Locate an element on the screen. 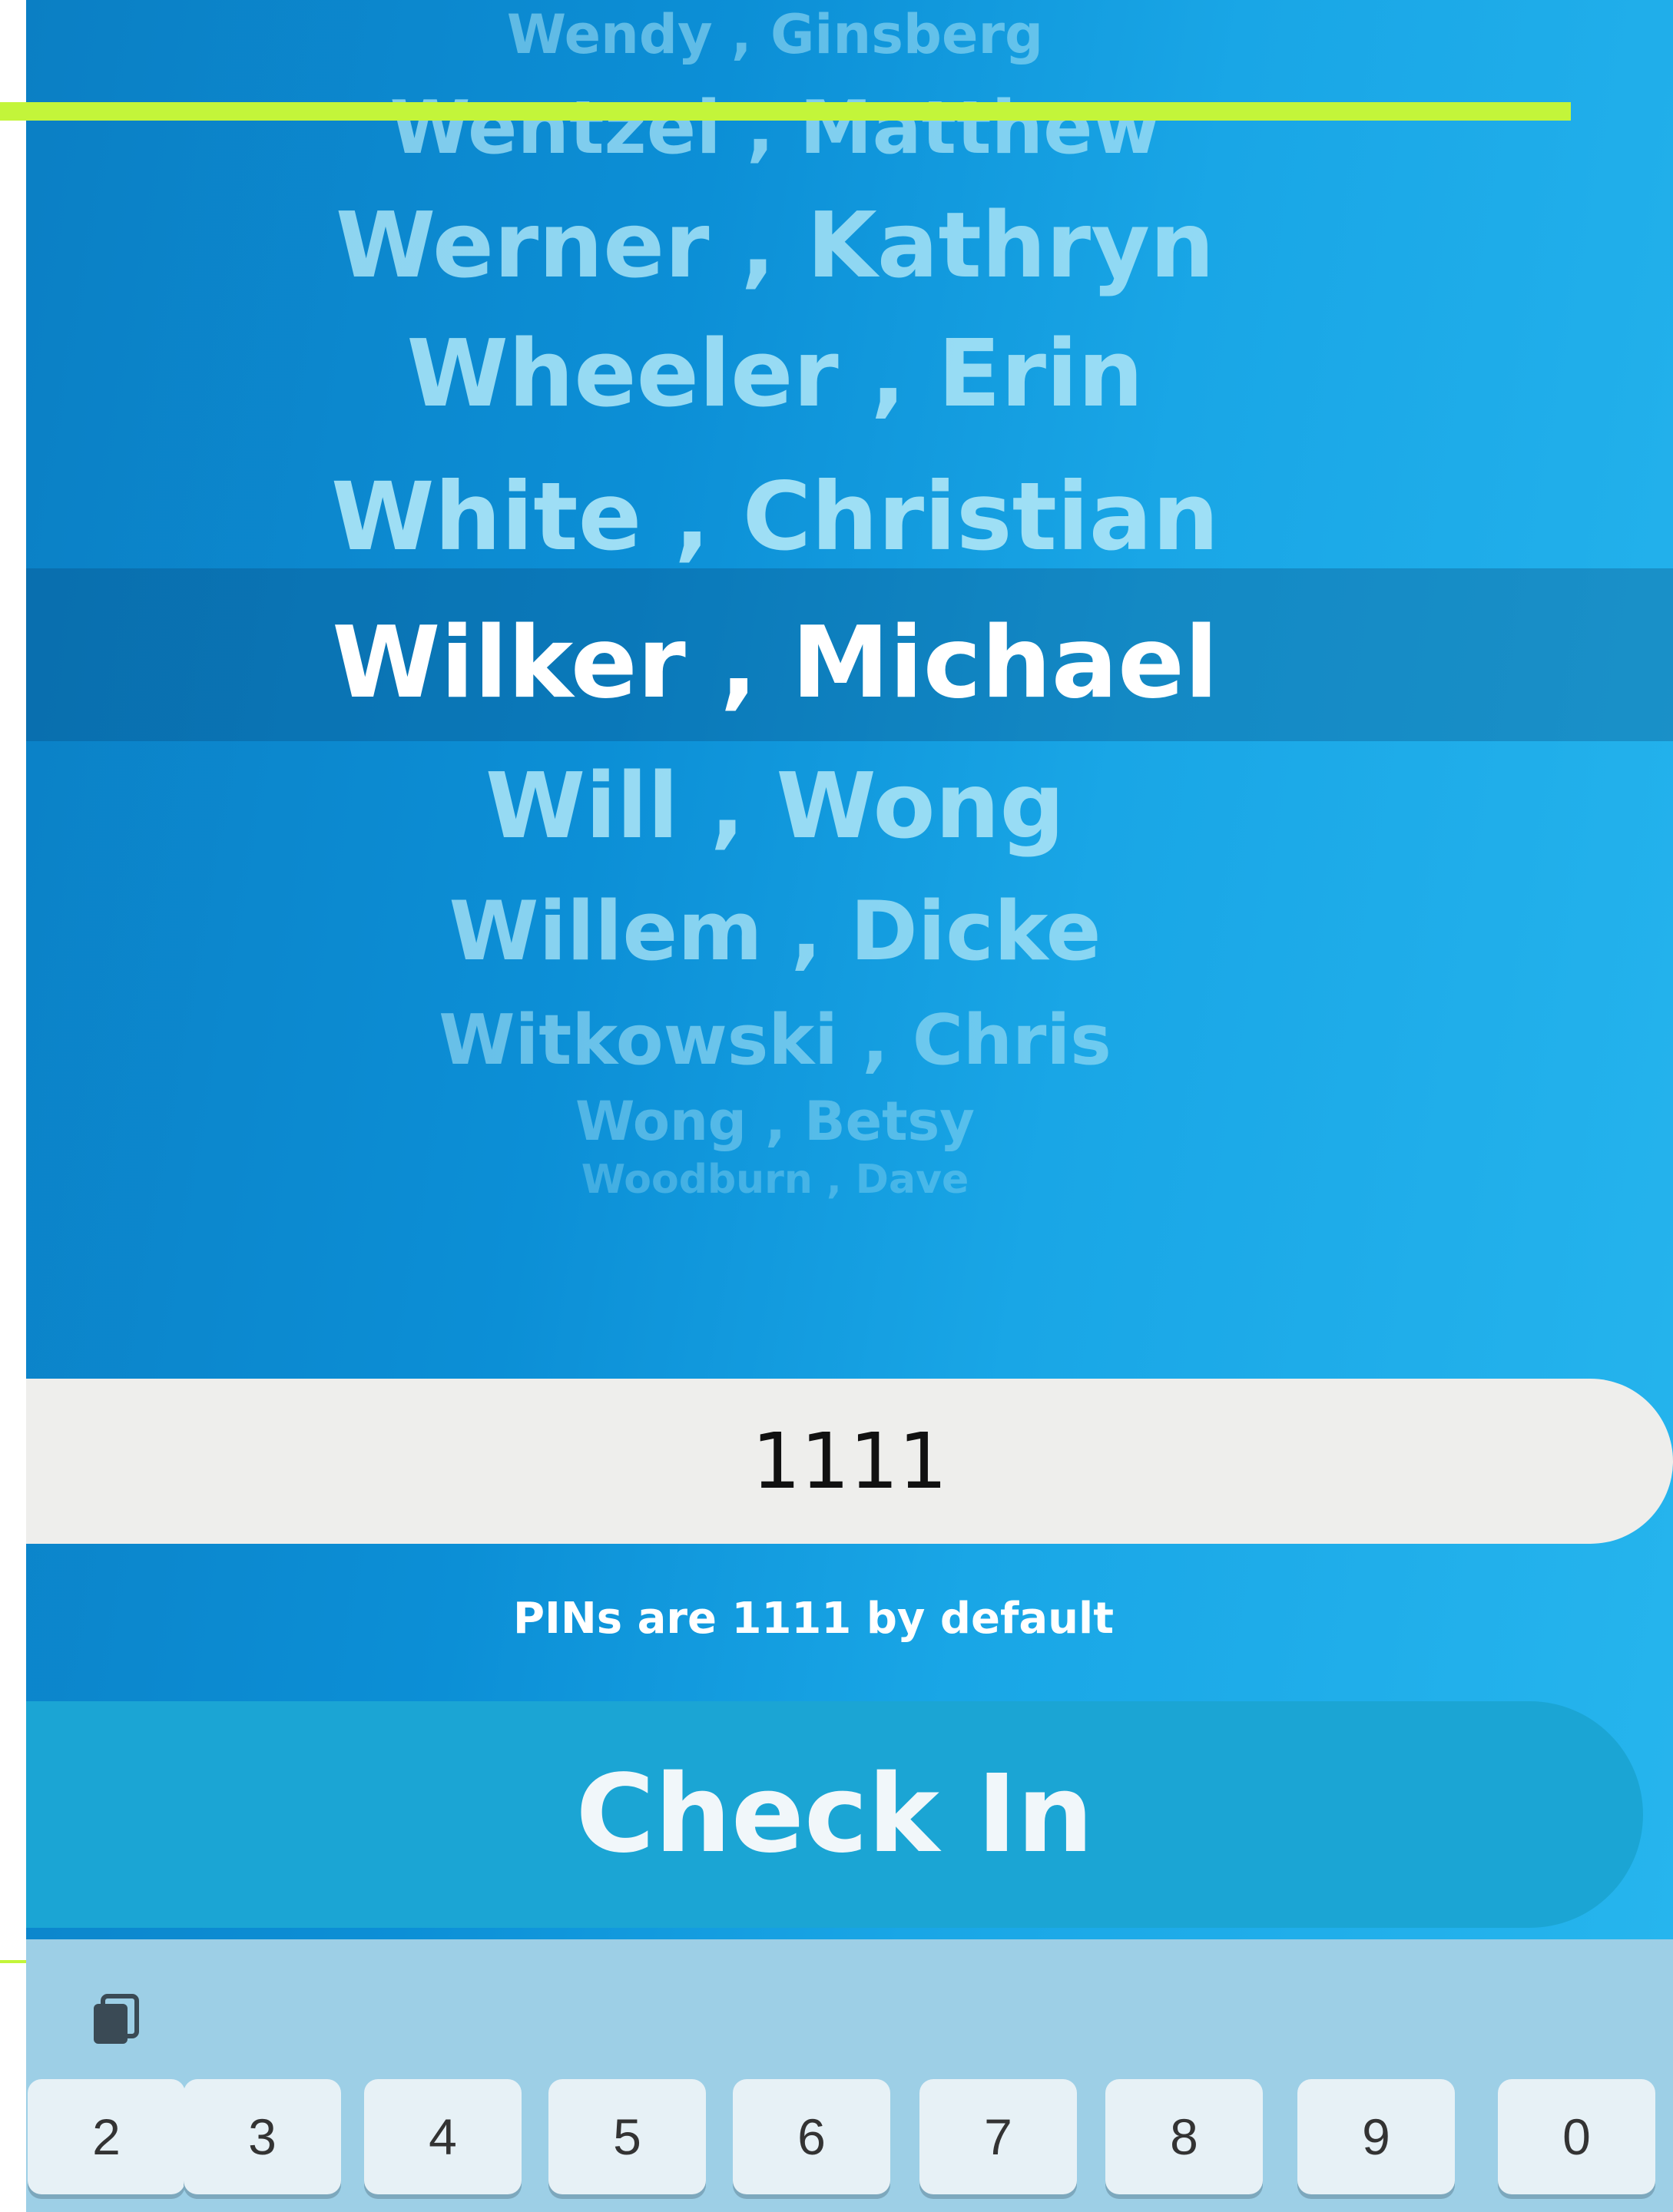  pin-hint: PINs are 1111 by default is located at coordinates (813, 1619).